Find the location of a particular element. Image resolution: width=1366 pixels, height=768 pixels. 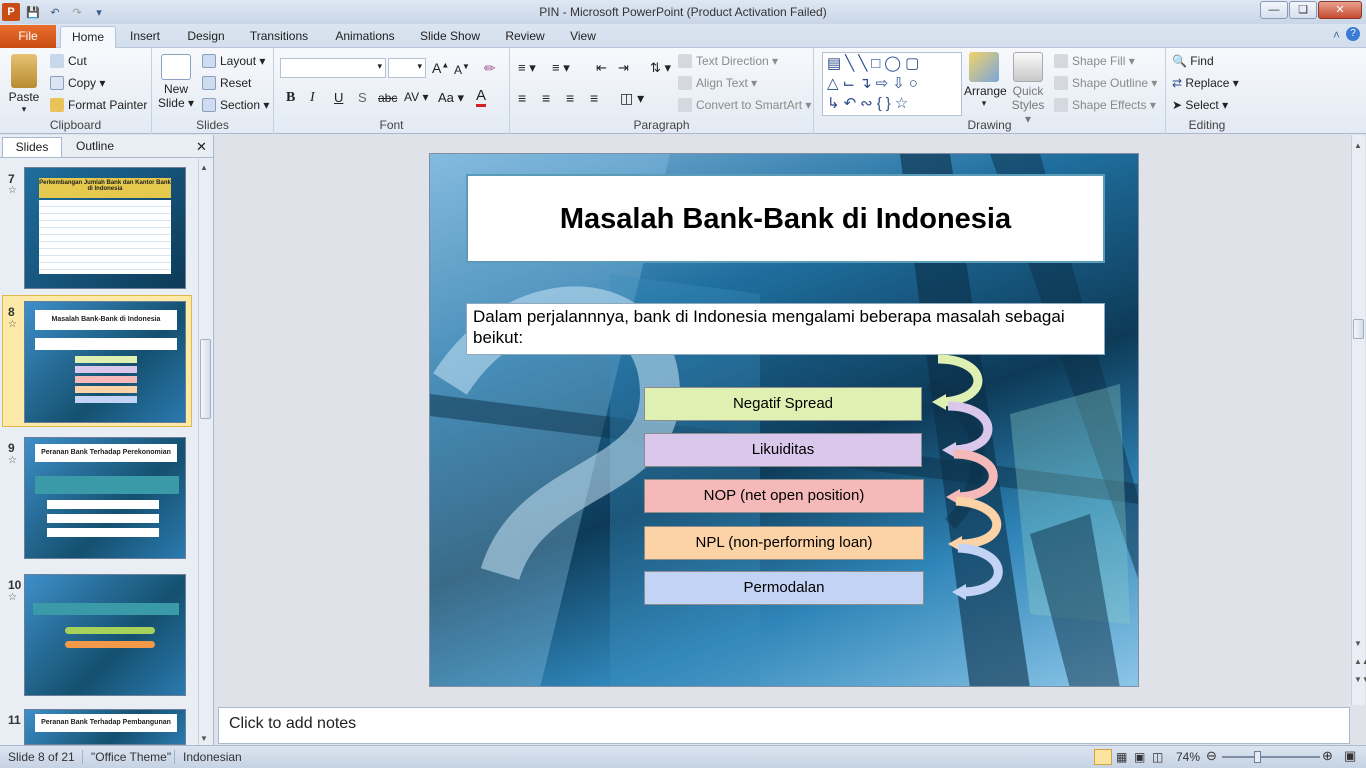

slide-title: Masalah Bank-Bank di Indonesia is located at coordinates (785, 218).